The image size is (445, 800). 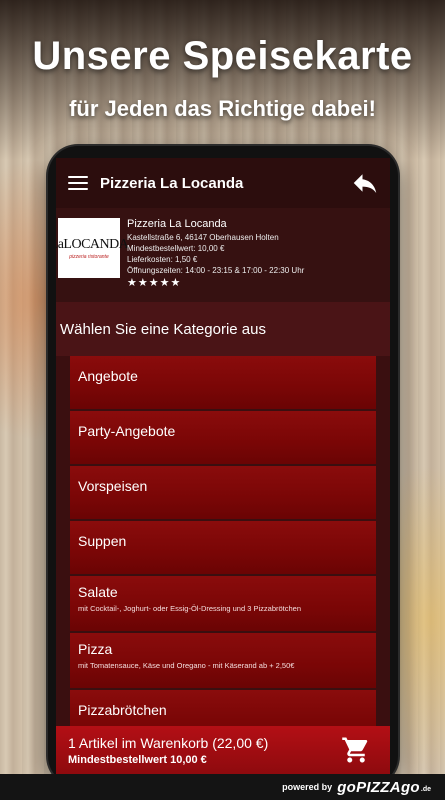 What do you see at coordinates (223, 437) in the screenshot?
I see `category-item: Party-Angebote` at bounding box center [223, 437].